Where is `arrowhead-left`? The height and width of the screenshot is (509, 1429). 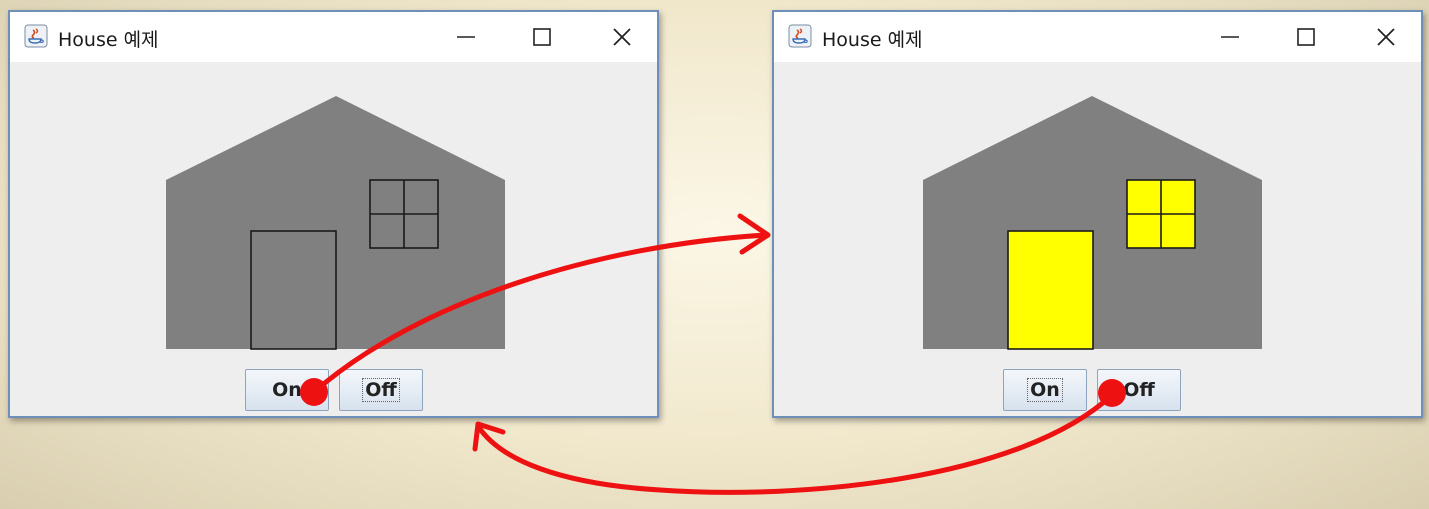
arrowhead-left is located at coordinates (489, 436).